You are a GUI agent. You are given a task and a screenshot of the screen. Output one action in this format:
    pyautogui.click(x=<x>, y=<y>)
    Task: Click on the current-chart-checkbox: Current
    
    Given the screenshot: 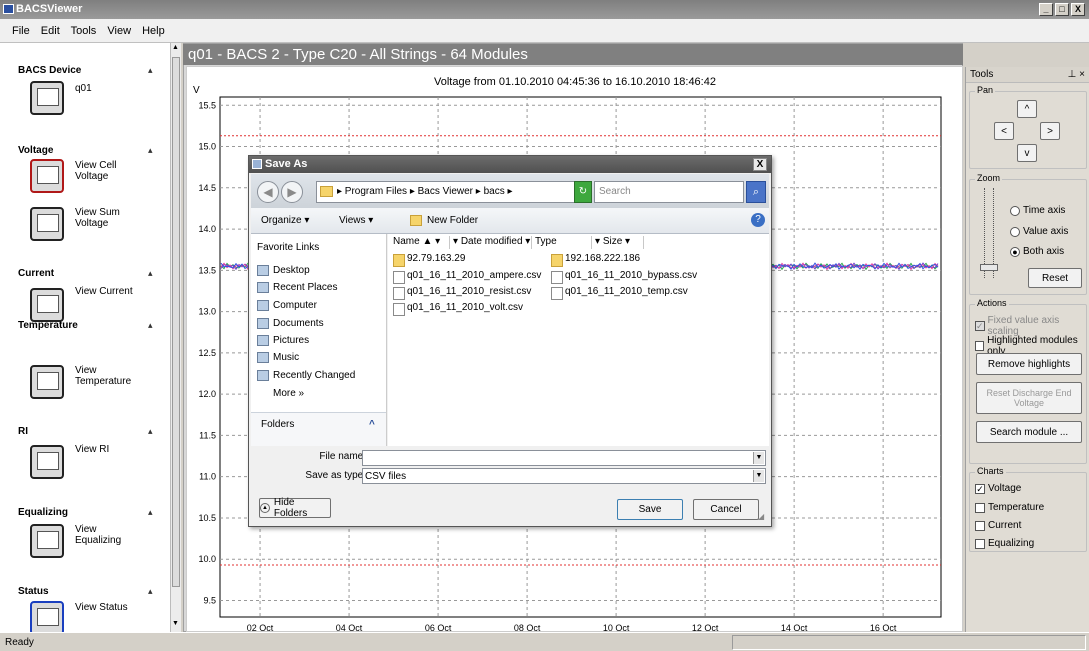 What is the action you would take?
    pyautogui.click(x=998, y=525)
    